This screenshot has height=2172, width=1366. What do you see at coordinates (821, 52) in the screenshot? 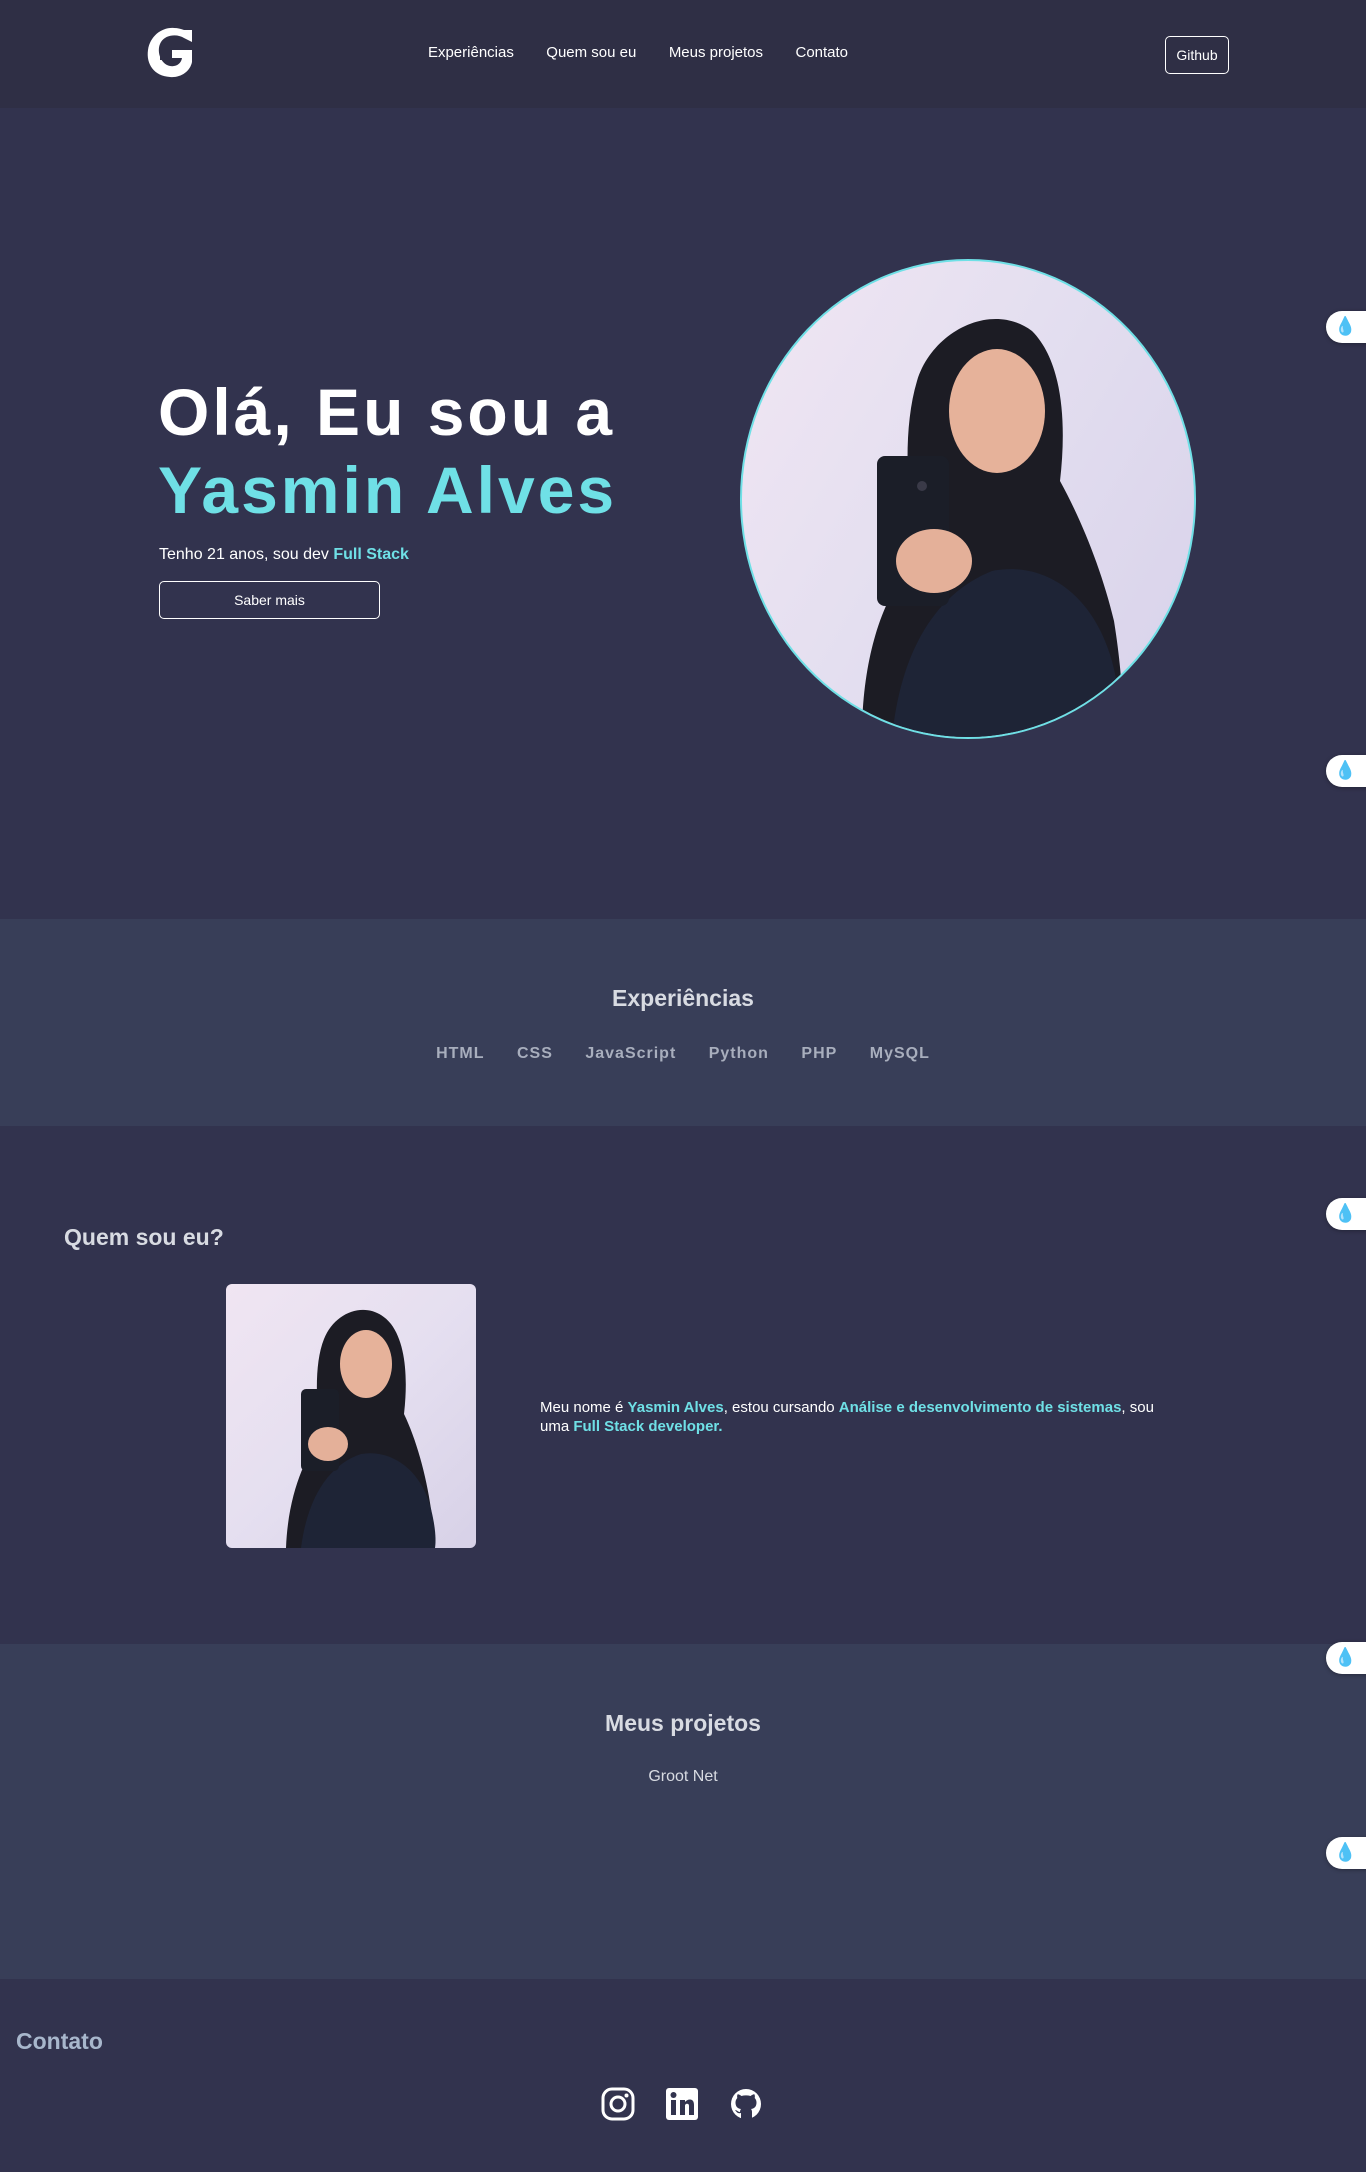
I see `nav-contato: Contato` at bounding box center [821, 52].